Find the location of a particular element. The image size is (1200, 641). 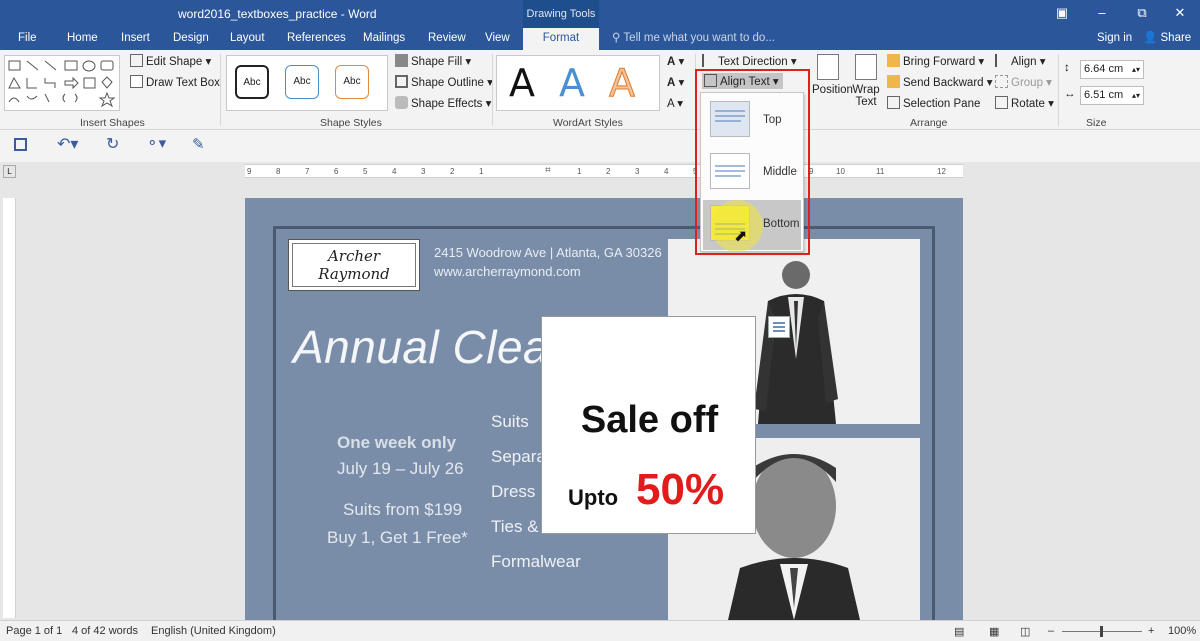

logo-box: Archer Raymond is located at coordinates (354, 265).